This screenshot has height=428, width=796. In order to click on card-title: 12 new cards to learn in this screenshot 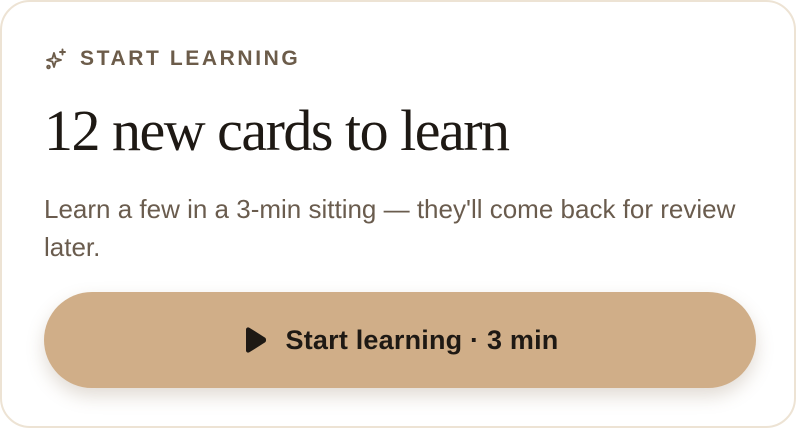, I will do `click(277, 130)`.